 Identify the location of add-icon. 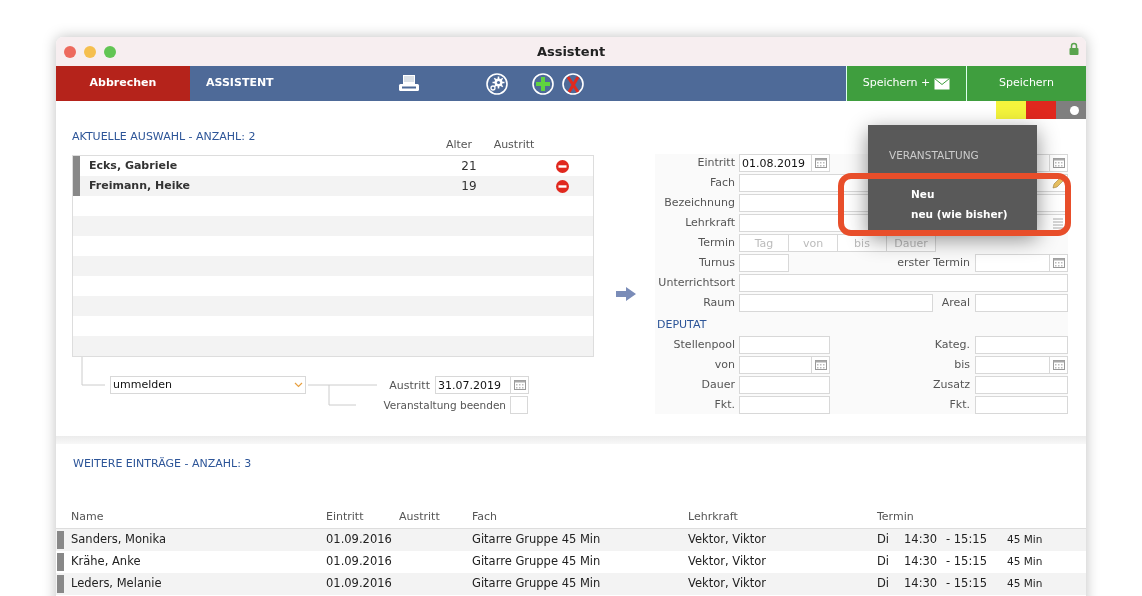
(542, 83).